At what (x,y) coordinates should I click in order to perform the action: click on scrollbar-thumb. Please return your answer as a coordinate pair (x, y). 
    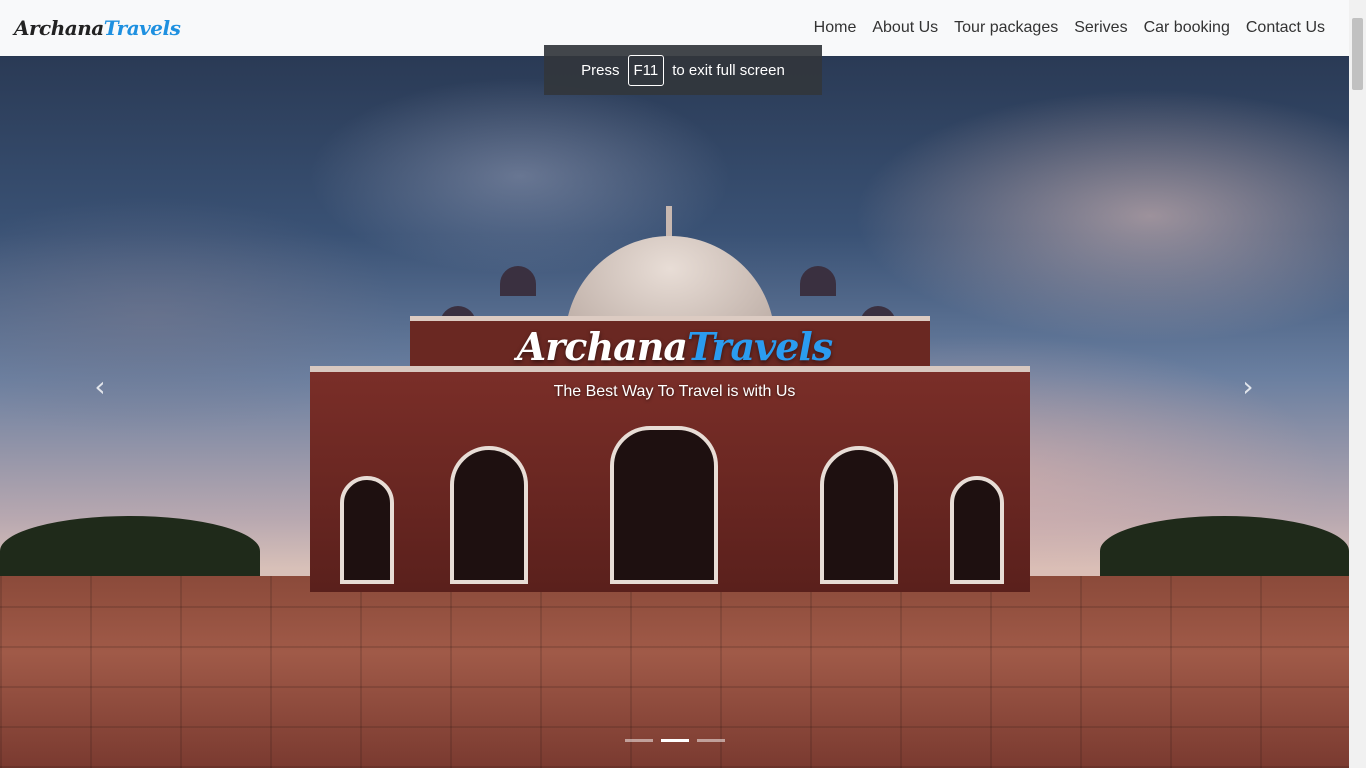
    Looking at the image, I should click on (1357, 54).